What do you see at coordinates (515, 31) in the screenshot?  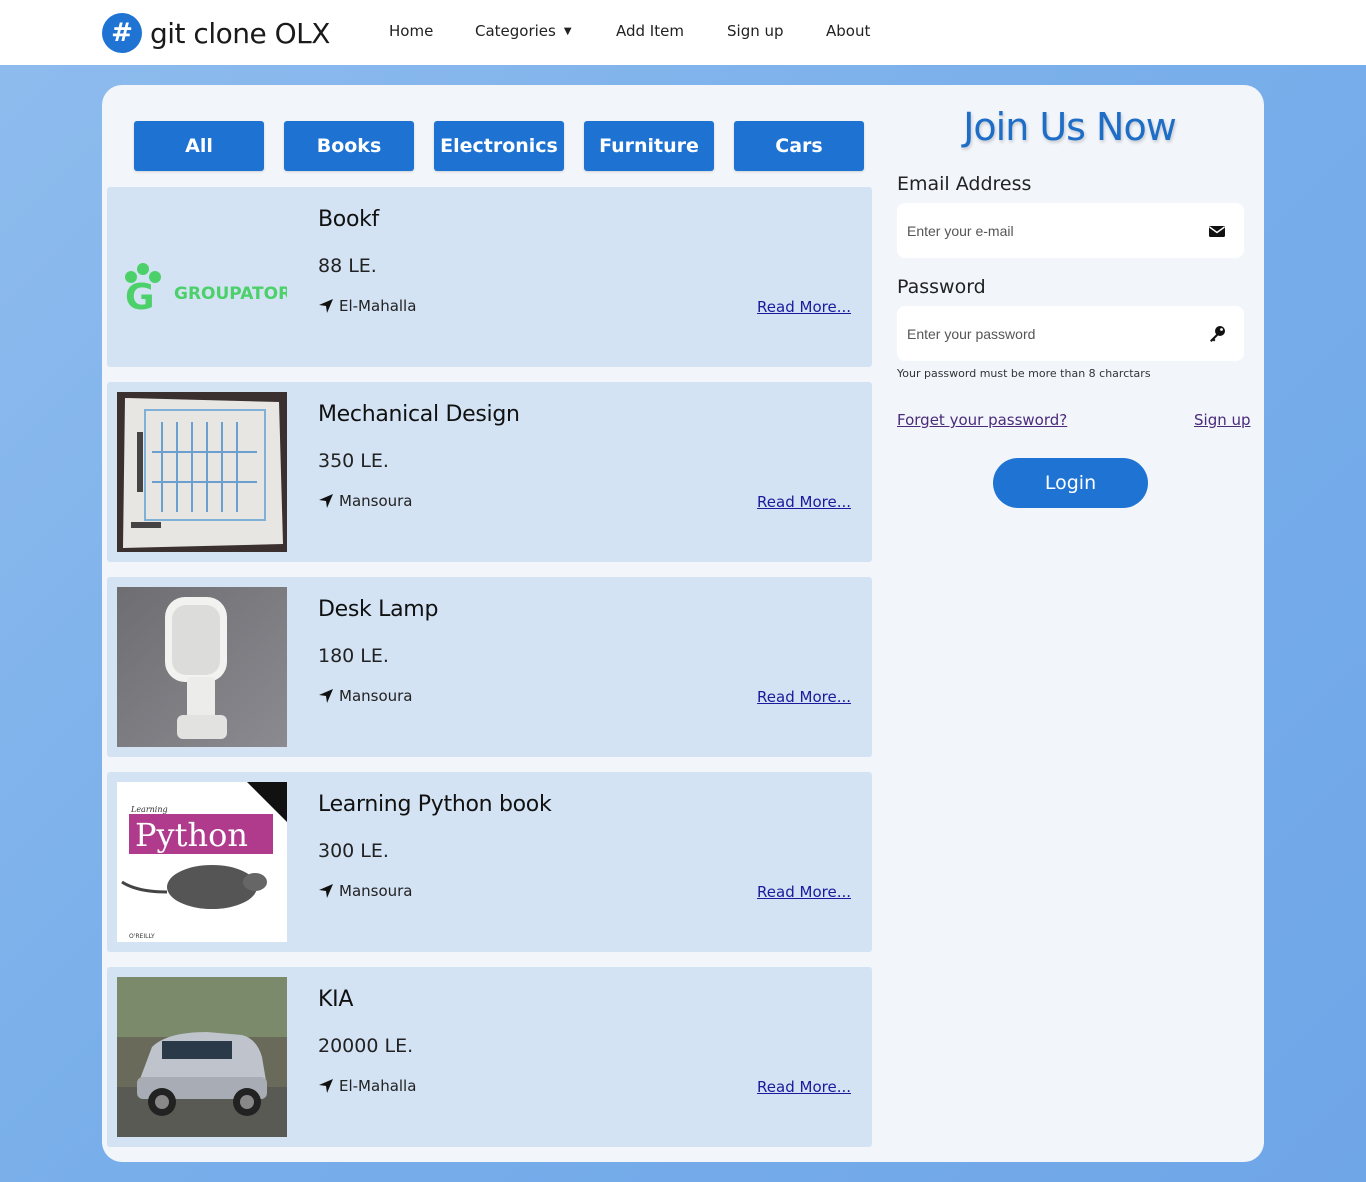 I see `nav-categories-label: Categories` at bounding box center [515, 31].